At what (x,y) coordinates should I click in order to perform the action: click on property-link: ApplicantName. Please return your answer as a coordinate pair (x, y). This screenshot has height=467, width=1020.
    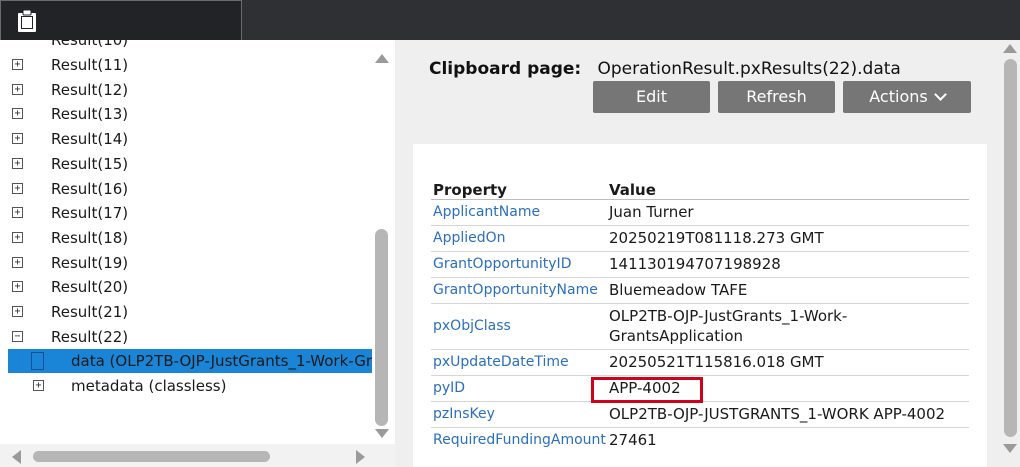
    Looking at the image, I should click on (519, 212).